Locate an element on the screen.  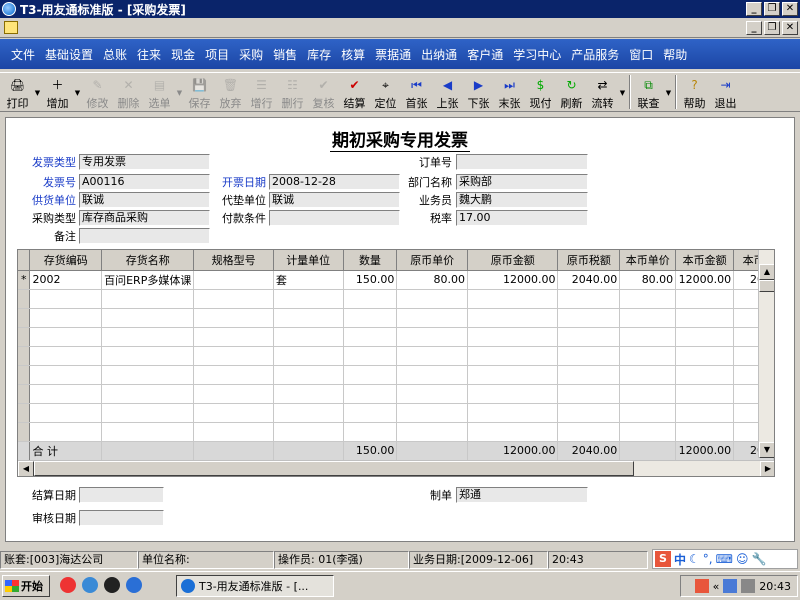
skin-icon: ☺ is located at coordinates (742, 559).